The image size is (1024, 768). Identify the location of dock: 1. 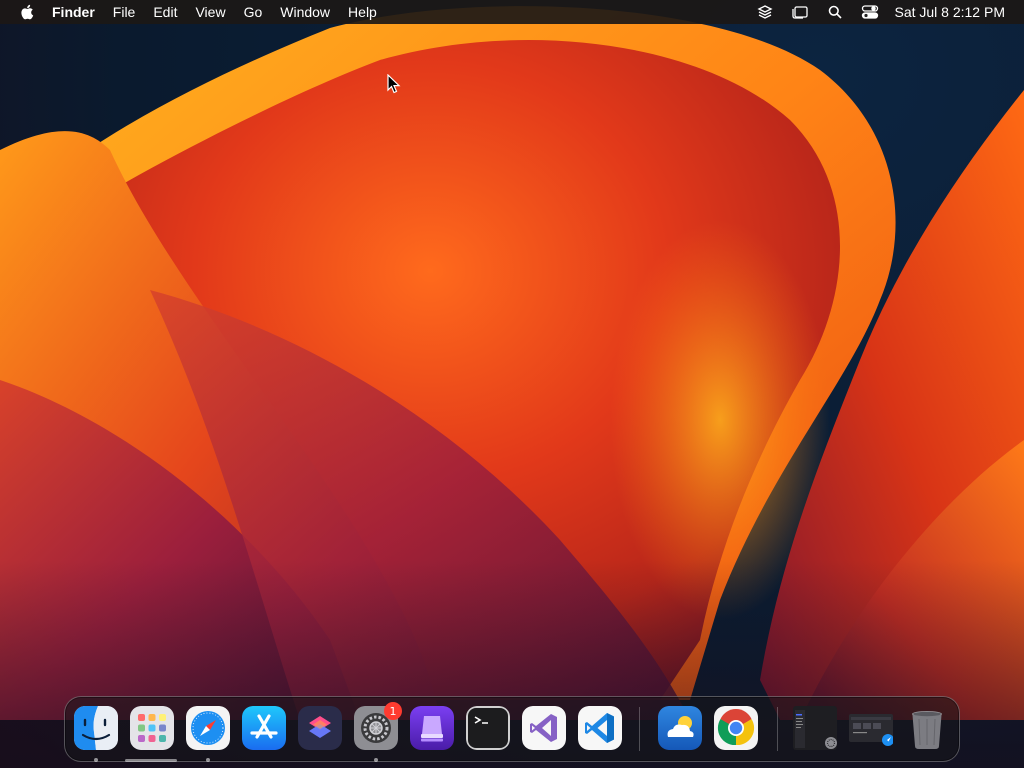
(512, 729).